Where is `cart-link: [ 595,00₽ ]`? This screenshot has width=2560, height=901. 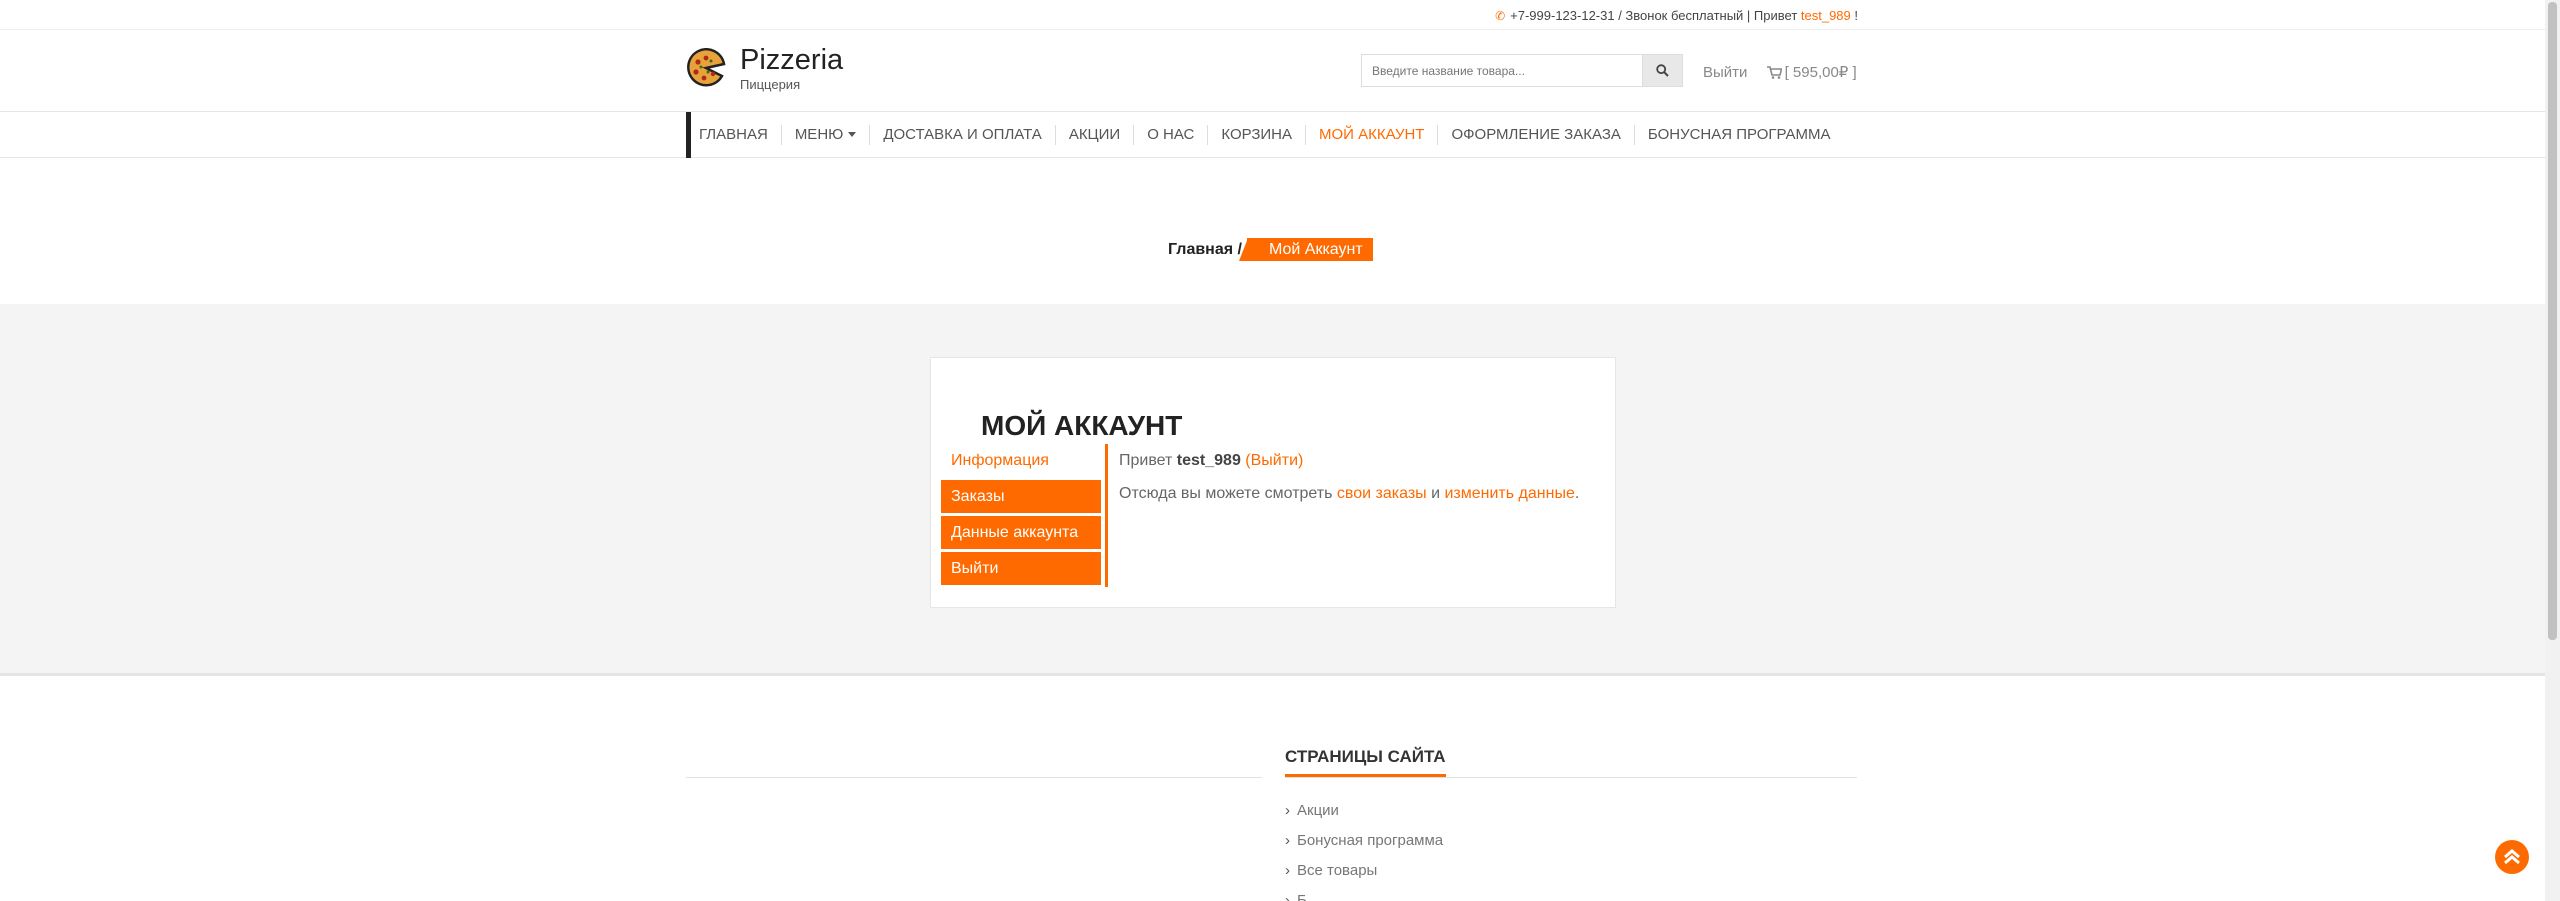
cart-link: [ 595,00₽ ] is located at coordinates (1811, 72).